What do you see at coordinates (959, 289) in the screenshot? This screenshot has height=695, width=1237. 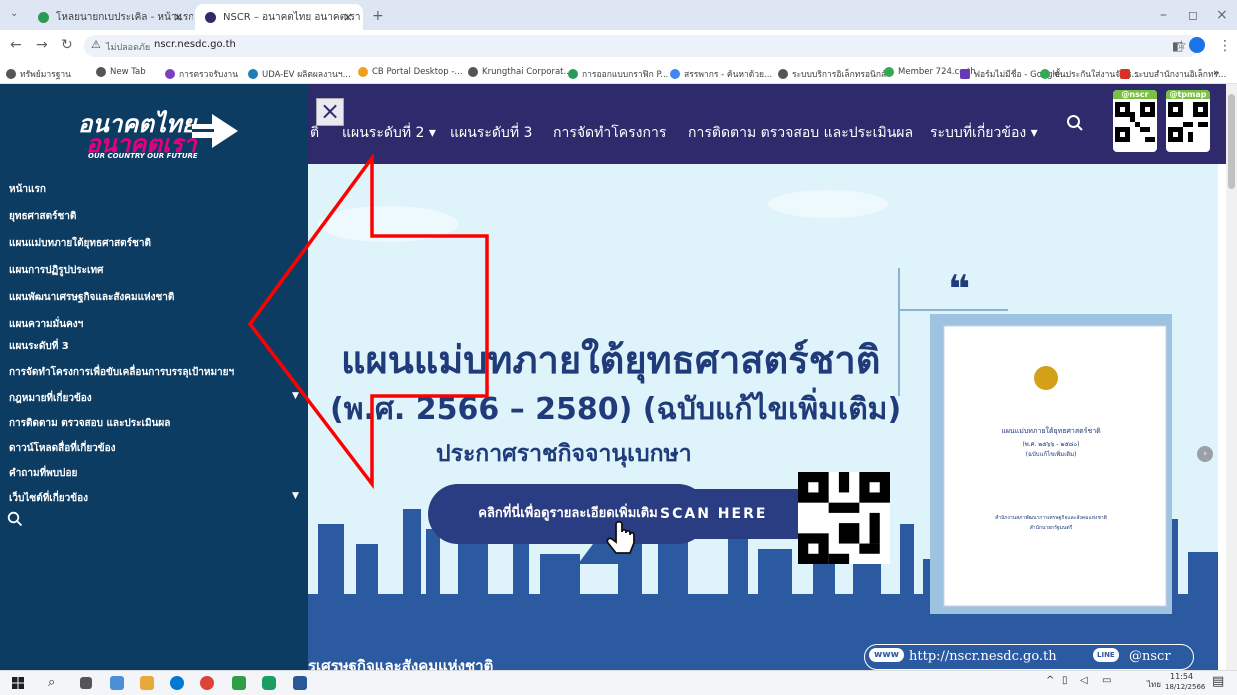 I see `quote-mark: ❝` at bounding box center [959, 289].